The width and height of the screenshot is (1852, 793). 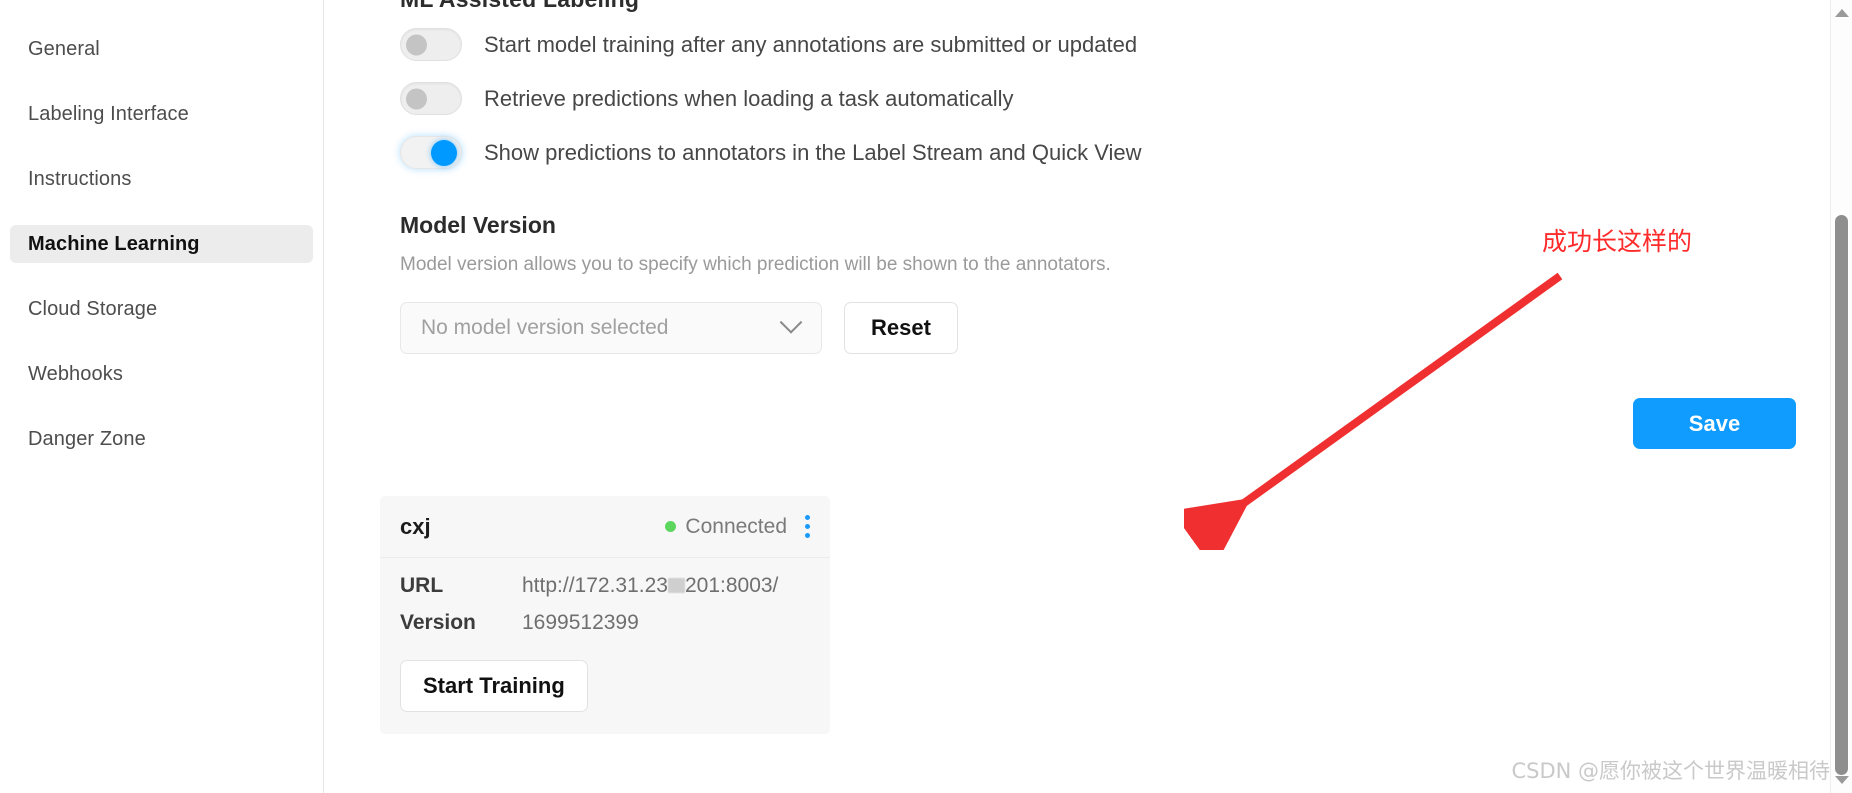 What do you see at coordinates (545, 327) in the screenshot?
I see `model-version-select-value: No model version selected` at bounding box center [545, 327].